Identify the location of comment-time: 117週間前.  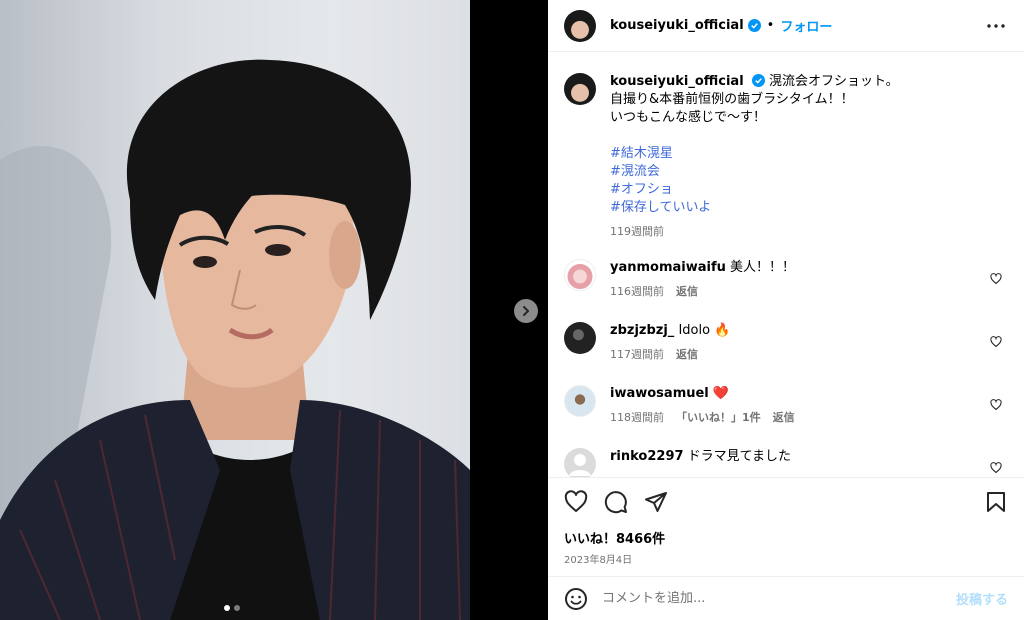
(637, 355).